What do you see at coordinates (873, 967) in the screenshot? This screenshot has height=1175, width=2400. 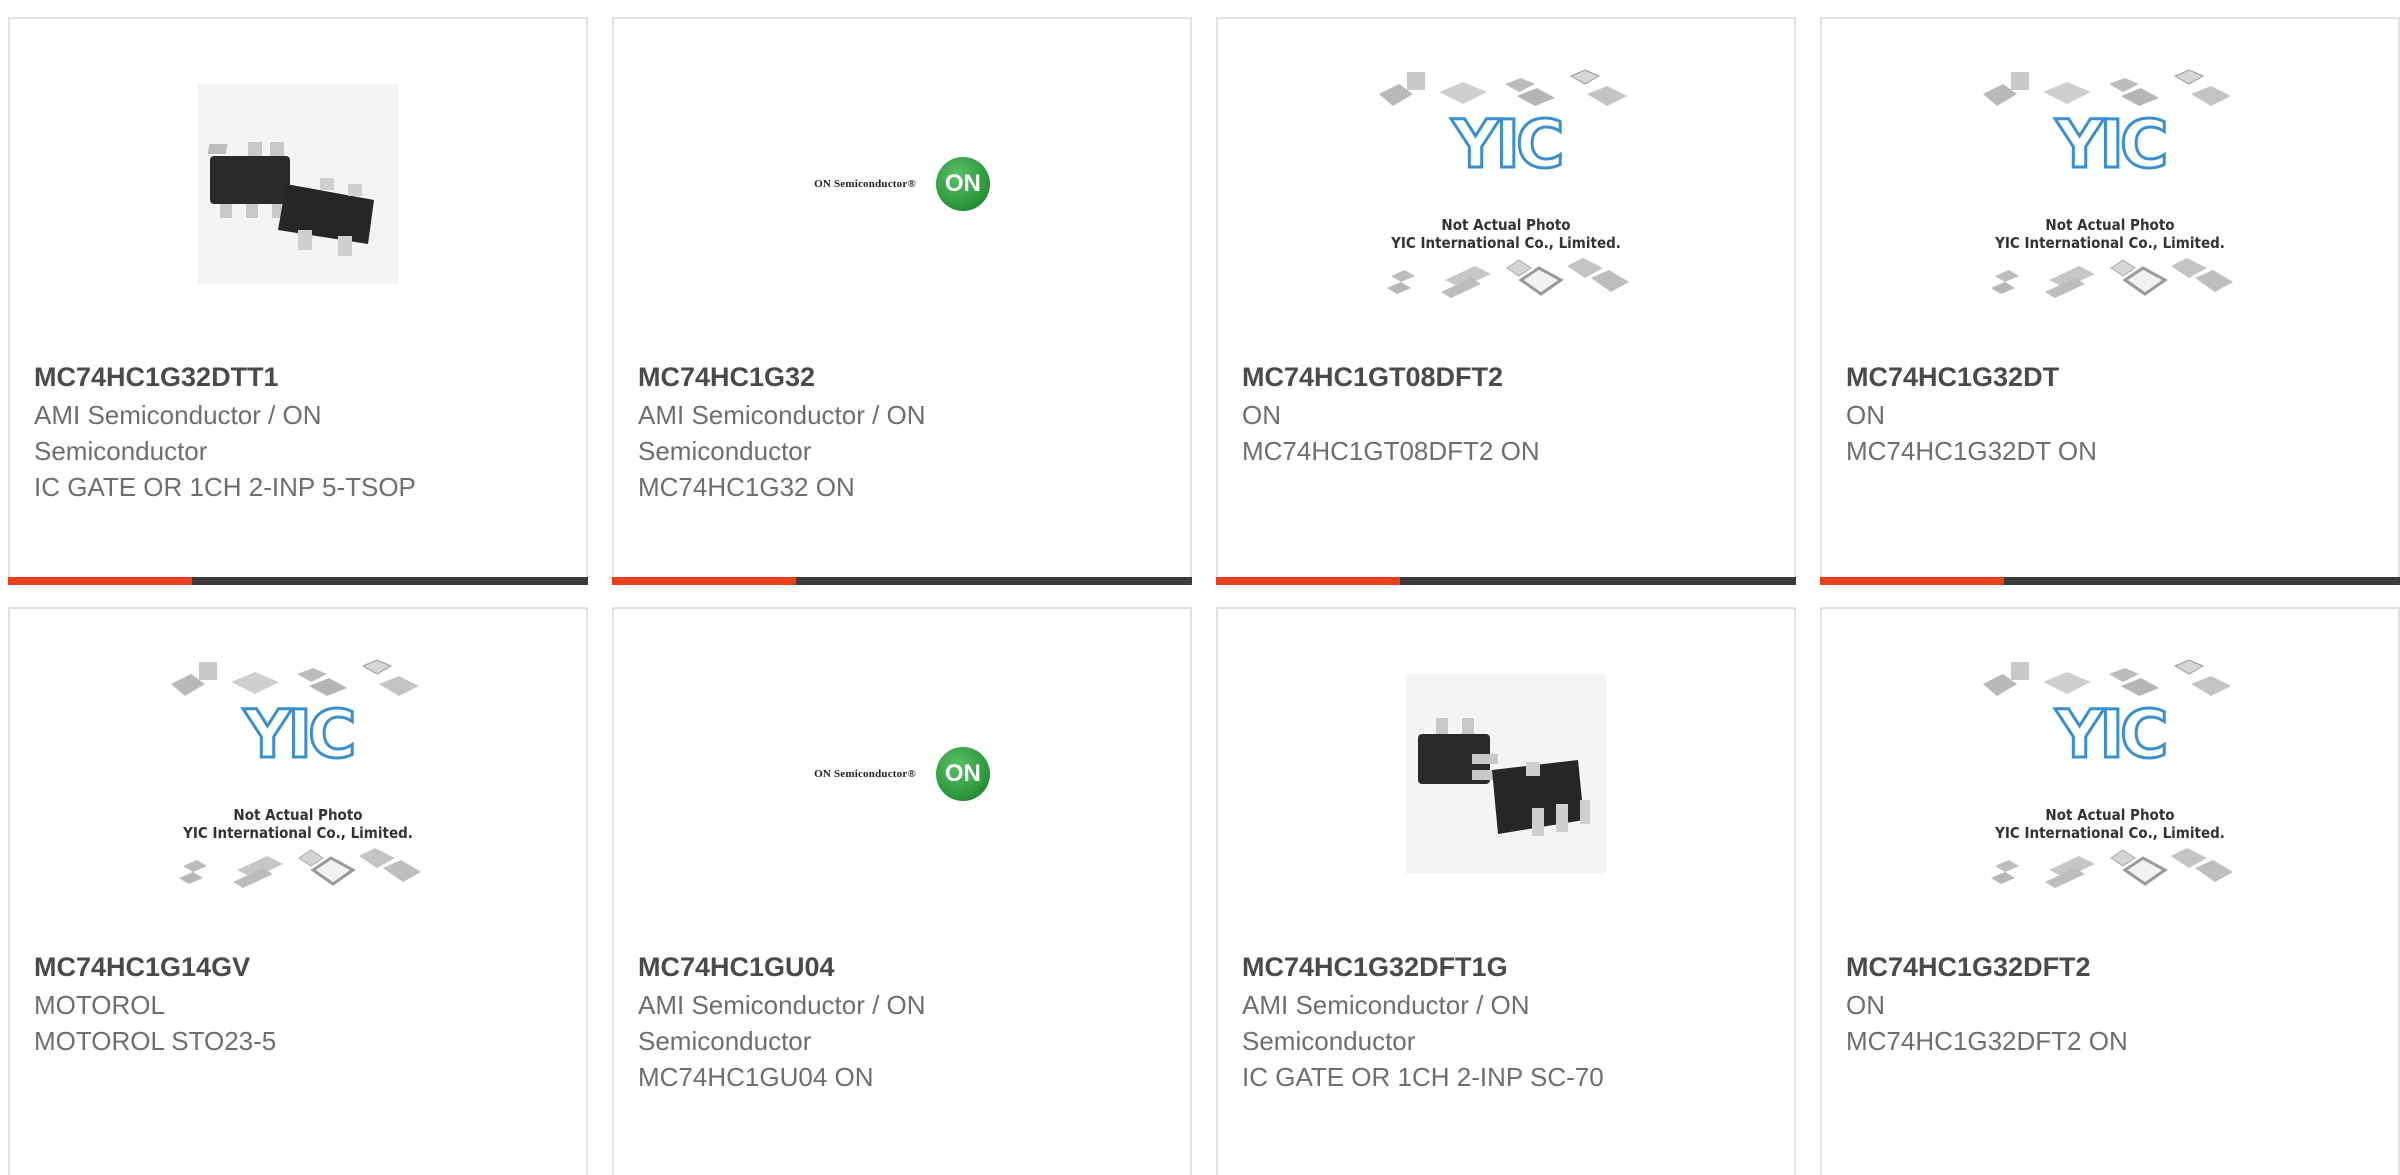 I see `product-part-number: MC74HC1GU04` at bounding box center [873, 967].